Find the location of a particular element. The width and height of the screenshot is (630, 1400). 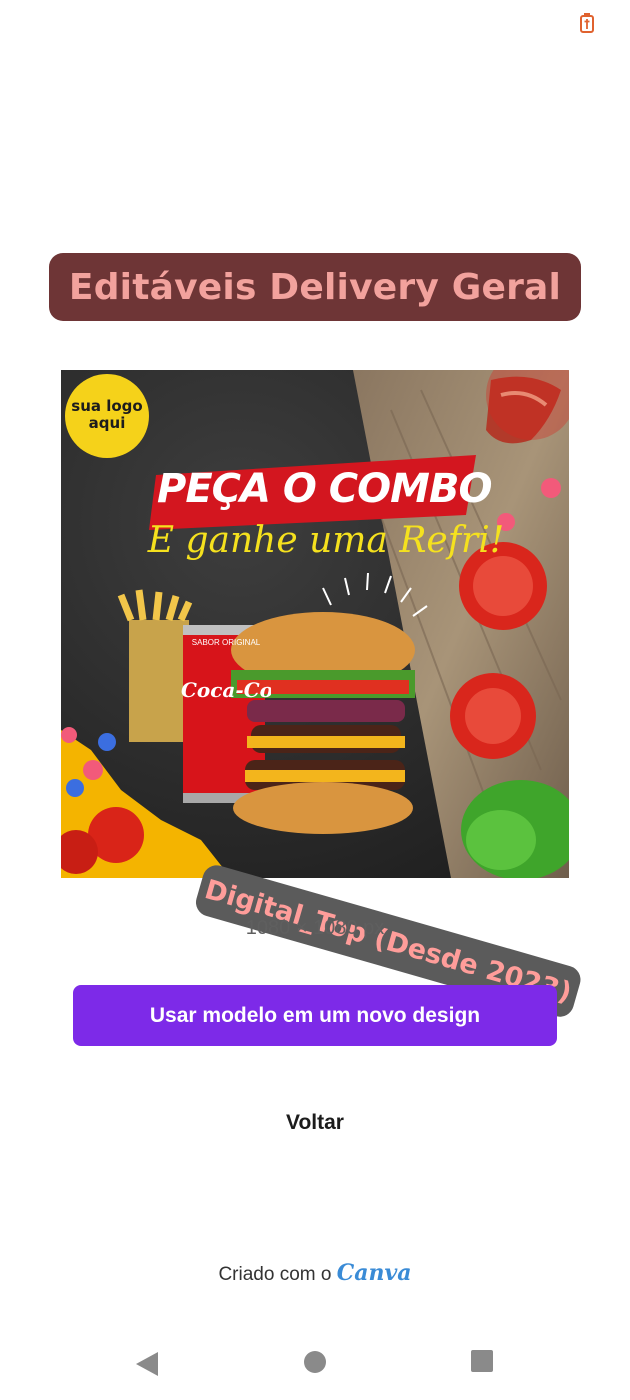

logo-placeholder-line1: sua logo is located at coordinates (107, 406).